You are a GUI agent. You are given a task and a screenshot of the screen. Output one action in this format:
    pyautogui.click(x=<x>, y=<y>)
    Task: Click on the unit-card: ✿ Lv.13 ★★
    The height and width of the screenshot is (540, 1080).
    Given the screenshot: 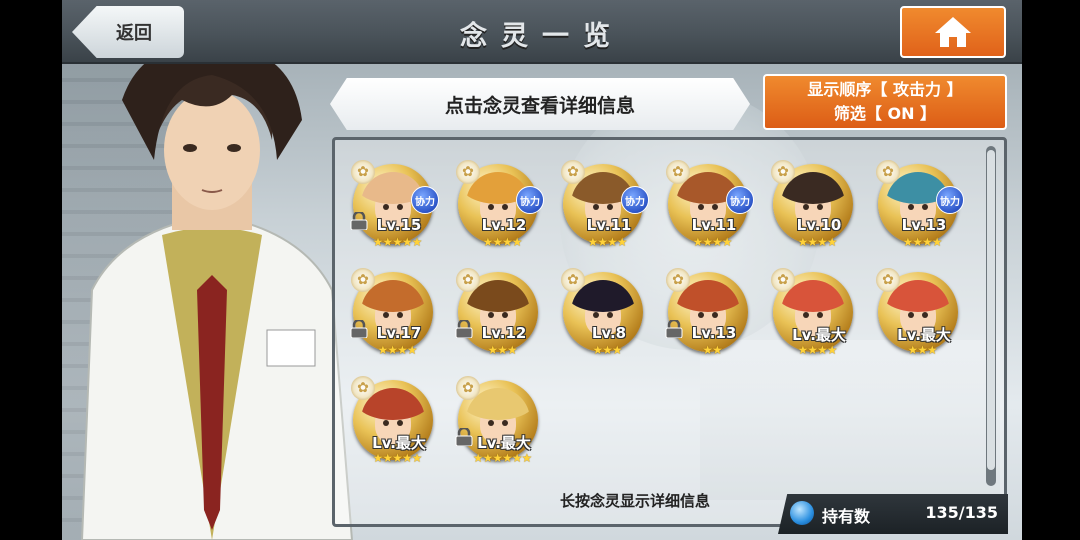 What is the action you would take?
    pyautogui.click(x=710, y=314)
    